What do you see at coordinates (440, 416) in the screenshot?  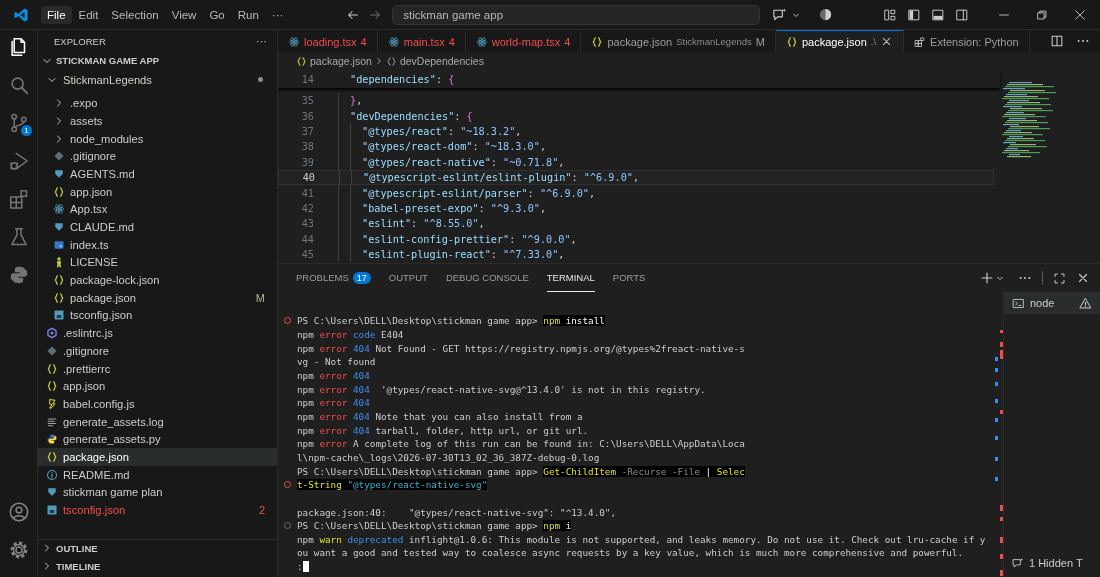 I see `terminal-line: npm error 404 Note that you can also install from a` at bounding box center [440, 416].